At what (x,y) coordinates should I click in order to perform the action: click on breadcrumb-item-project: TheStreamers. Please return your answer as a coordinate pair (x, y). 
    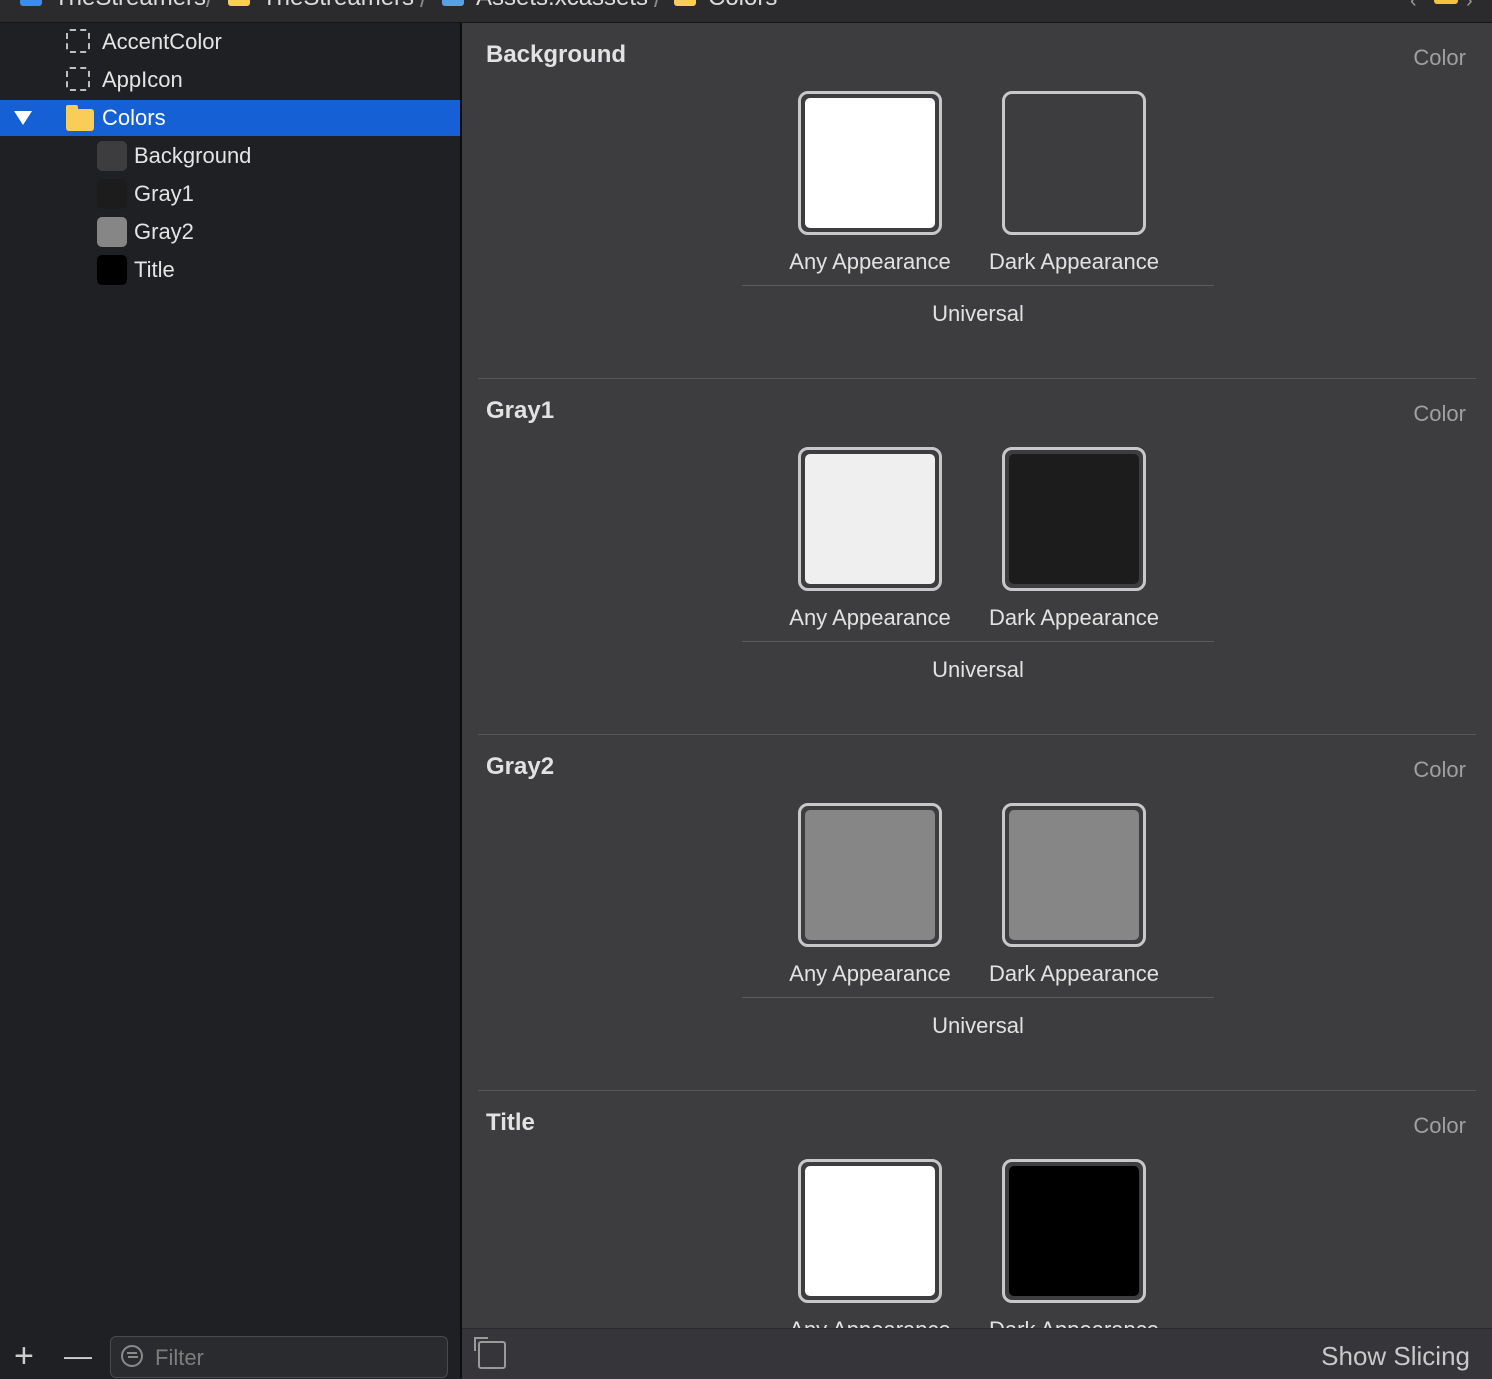
    Looking at the image, I should click on (113, 6).